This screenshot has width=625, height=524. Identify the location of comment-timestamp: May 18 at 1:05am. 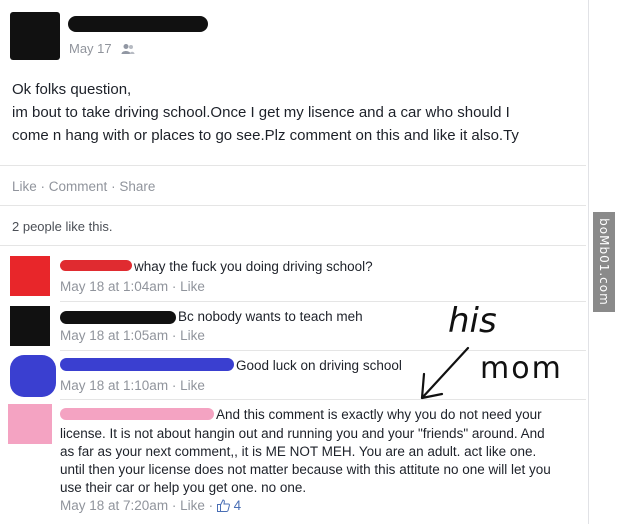
(114, 335).